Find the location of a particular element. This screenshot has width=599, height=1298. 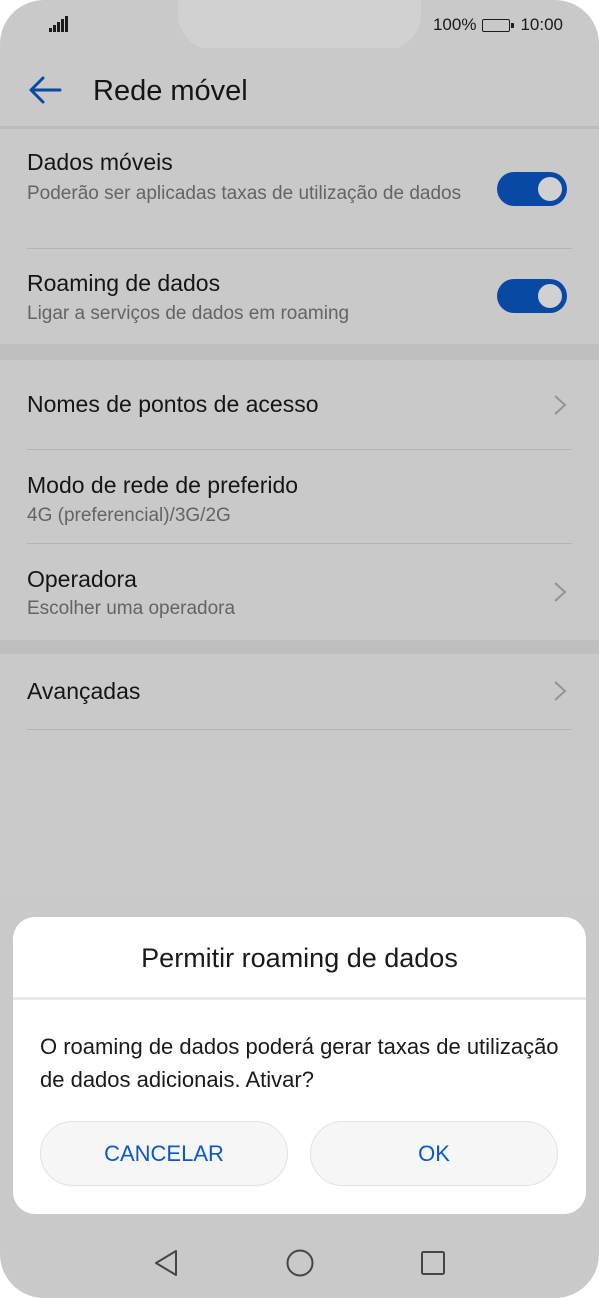

ok-button: OK is located at coordinates (434, 1153).